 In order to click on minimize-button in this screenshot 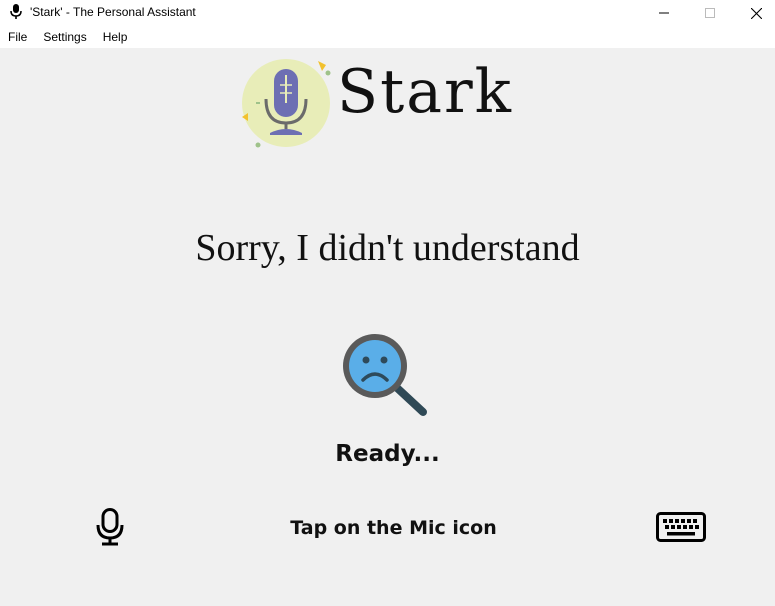, I will do `click(664, 13)`.